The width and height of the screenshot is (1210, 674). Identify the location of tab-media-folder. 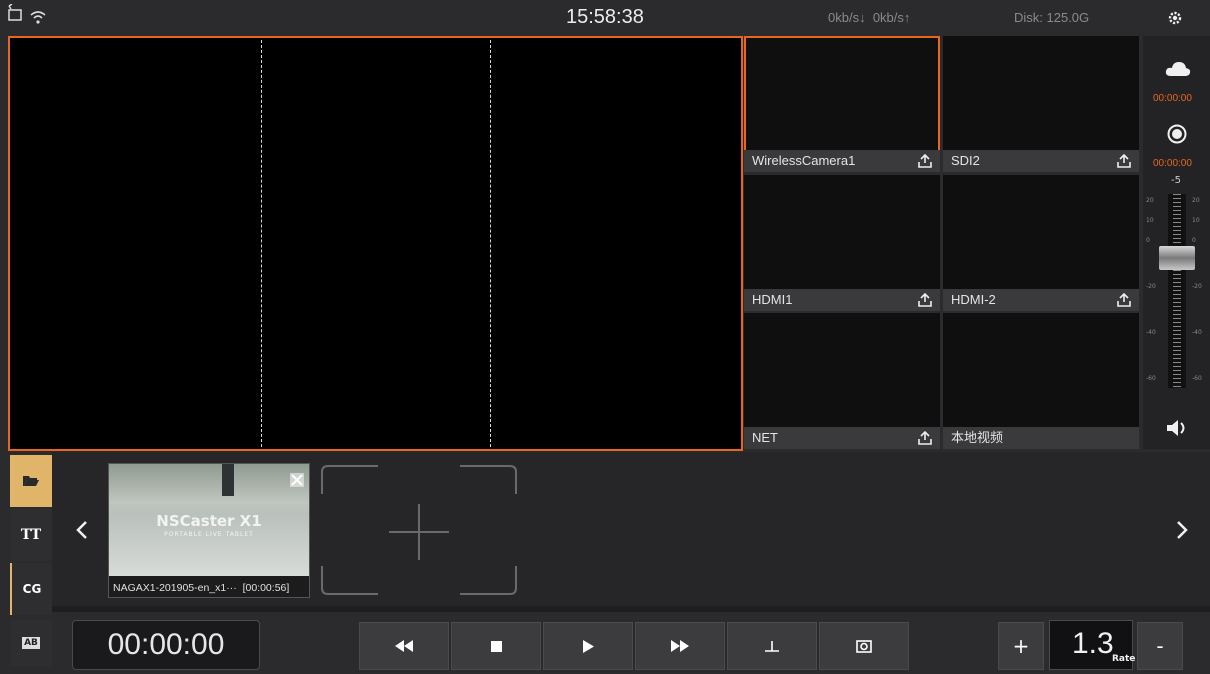
(31, 481).